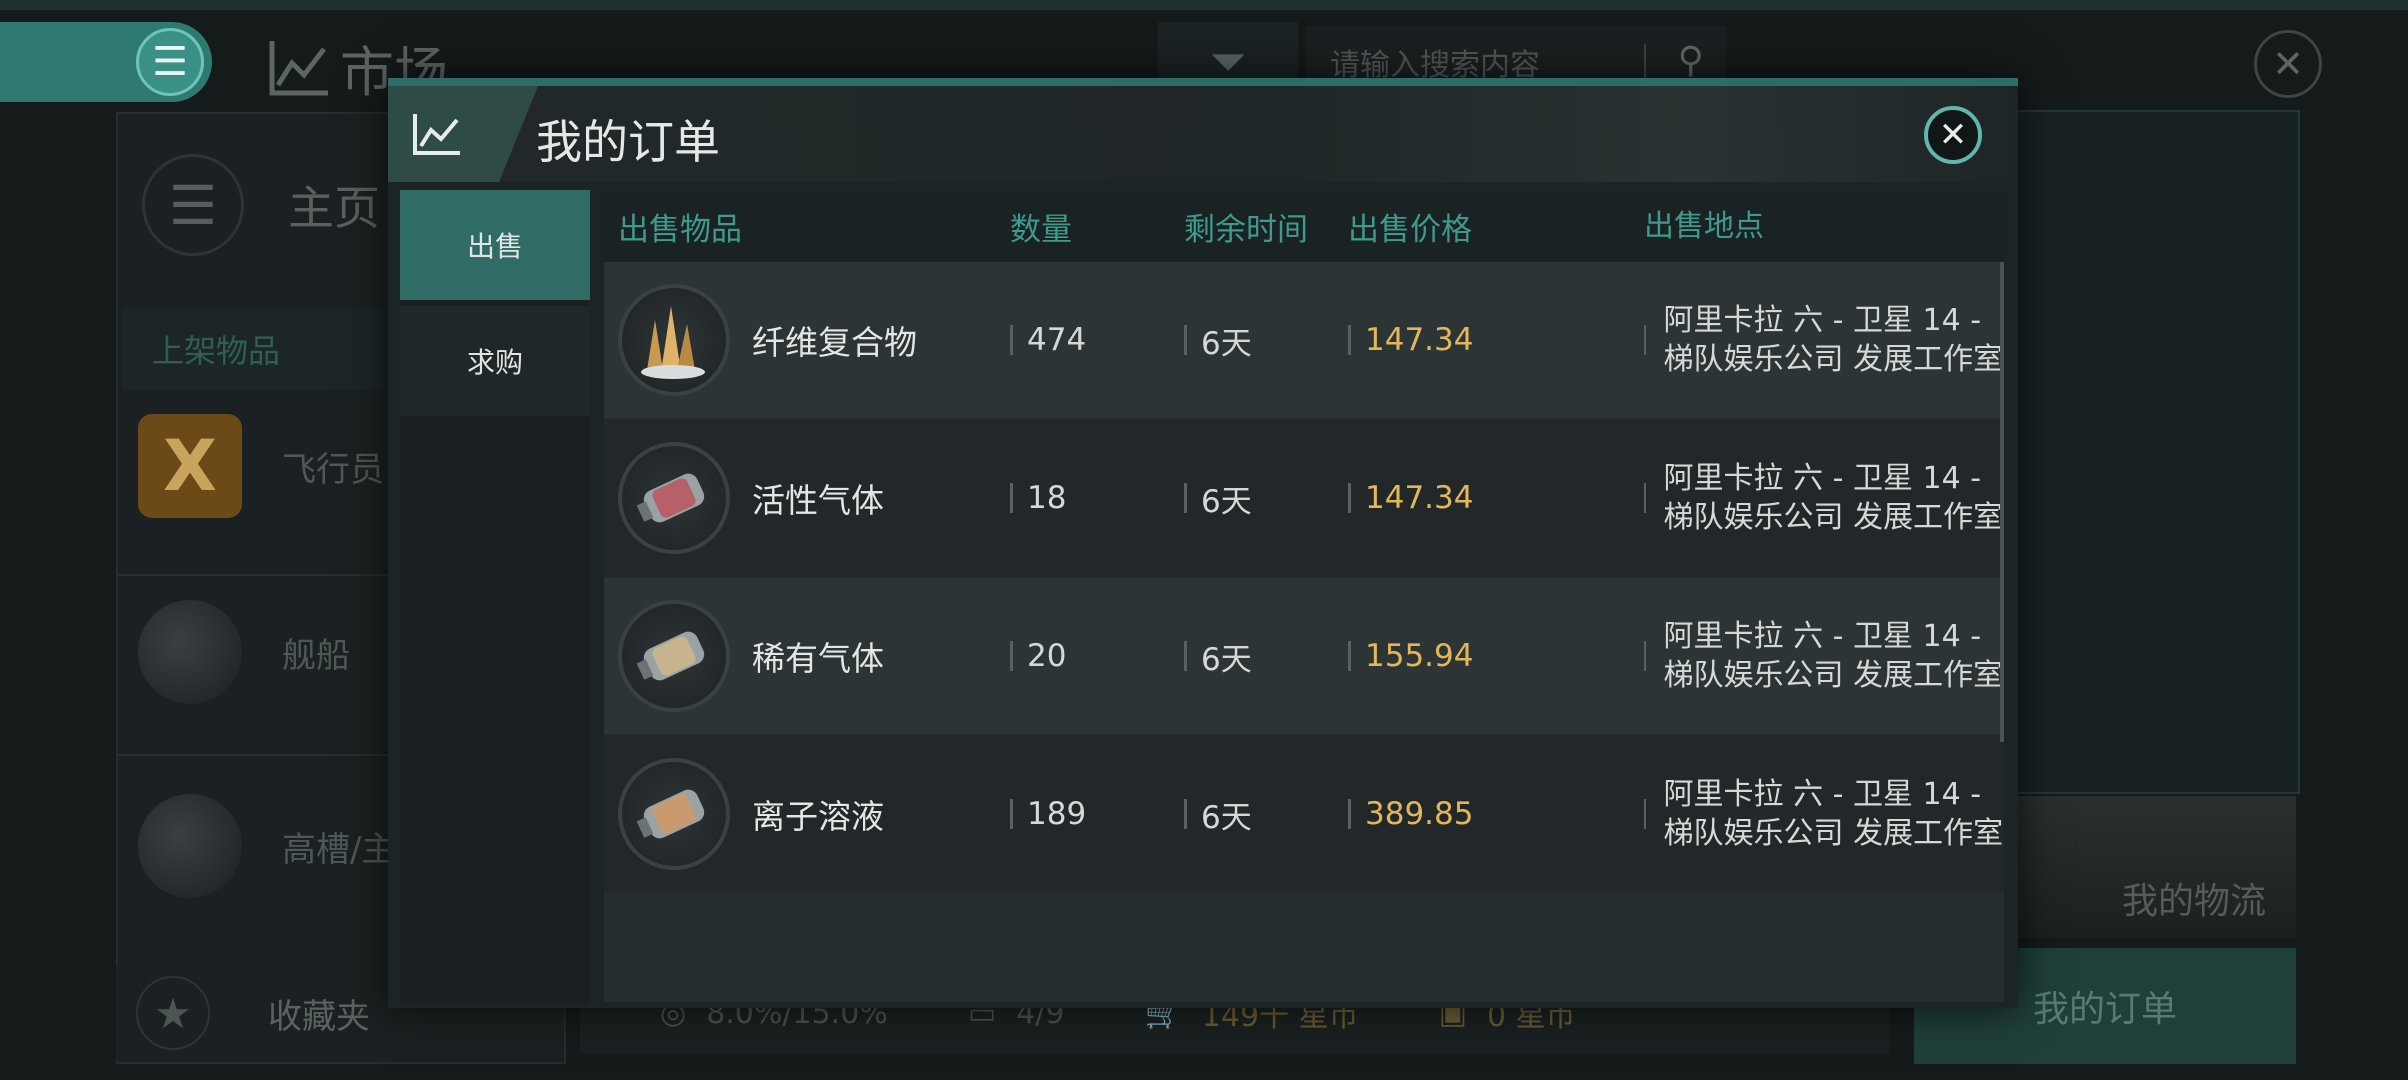  What do you see at coordinates (319, 1016) in the screenshot?
I see `favorites-label: 收藏夹` at bounding box center [319, 1016].